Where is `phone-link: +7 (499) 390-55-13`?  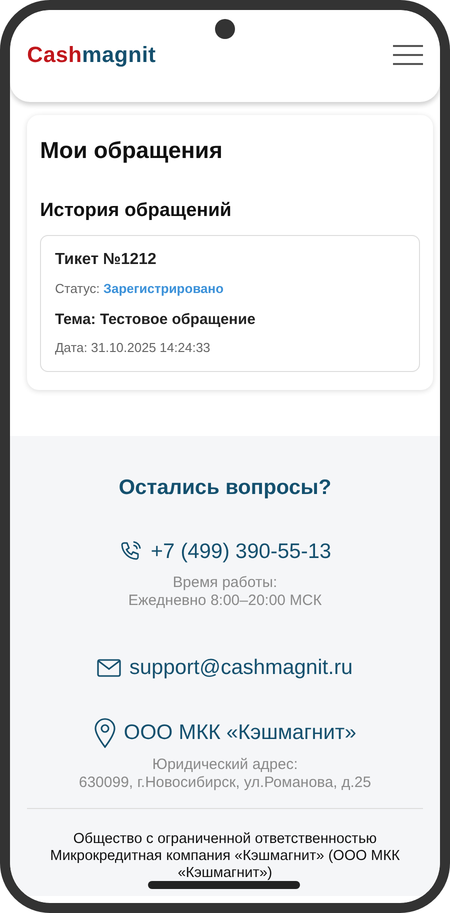
phone-link: +7 (499) 390-55-13 is located at coordinates (241, 552).